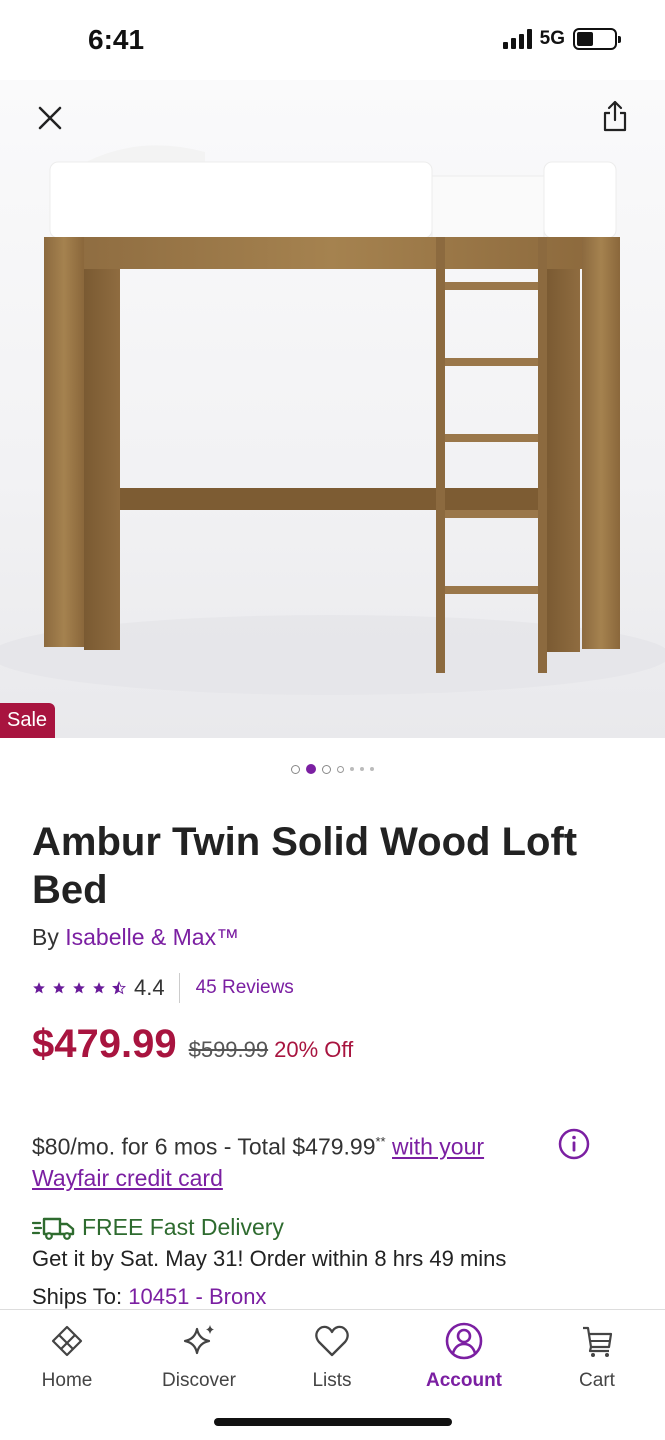 Image resolution: width=665 pixels, height=1440 pixels. I want to click on tab-cart: Cart, so click(597, 1356).